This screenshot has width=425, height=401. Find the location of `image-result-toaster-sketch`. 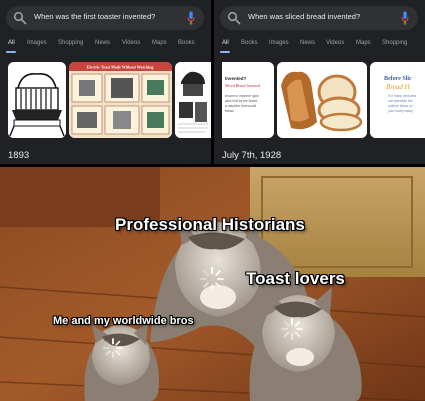

image-result-toaster-sketch is located at coordinates (37, 100).